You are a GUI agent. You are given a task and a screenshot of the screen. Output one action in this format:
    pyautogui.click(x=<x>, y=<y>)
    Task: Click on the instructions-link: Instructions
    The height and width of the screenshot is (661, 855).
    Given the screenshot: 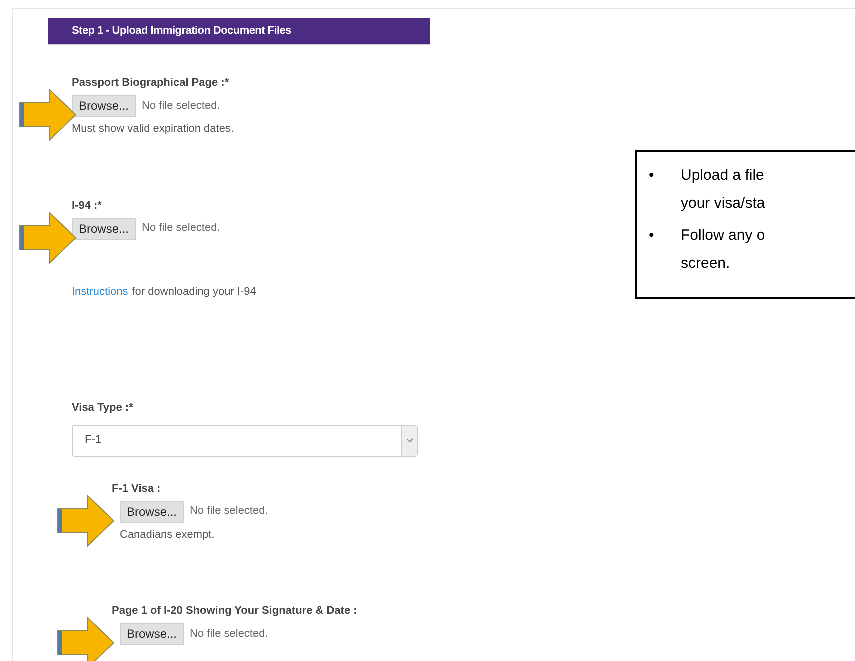 What is the action you would take?
    pyautogui.click(x=100, y=292)
    